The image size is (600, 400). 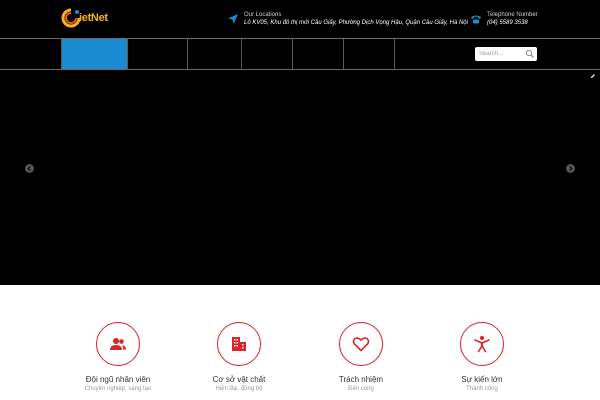 I want to click on feature-responsibility: Trách nhiệm Đến cùng, so click(x=361, y=357).